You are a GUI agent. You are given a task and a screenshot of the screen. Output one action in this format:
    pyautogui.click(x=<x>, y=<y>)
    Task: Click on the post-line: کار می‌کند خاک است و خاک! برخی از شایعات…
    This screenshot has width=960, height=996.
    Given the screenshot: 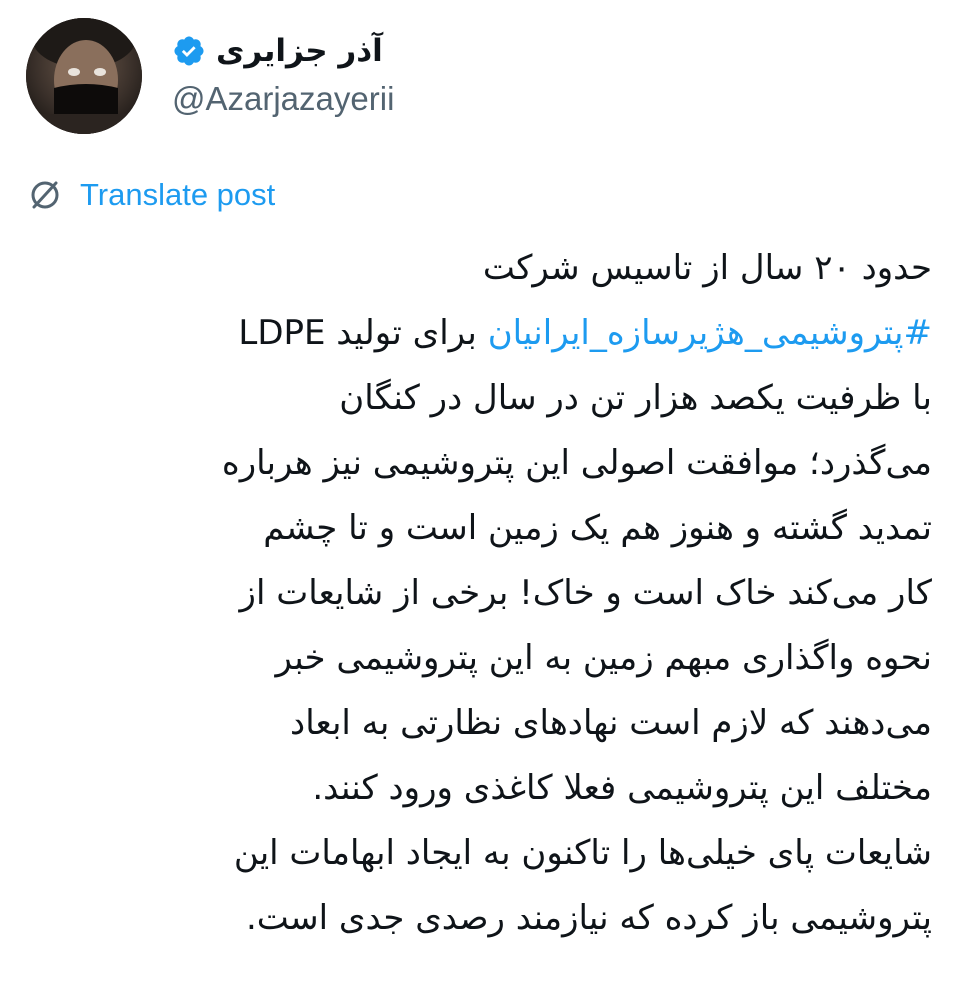 What is the action you would take?
    pyautogui.click(x=585, y=593)
    